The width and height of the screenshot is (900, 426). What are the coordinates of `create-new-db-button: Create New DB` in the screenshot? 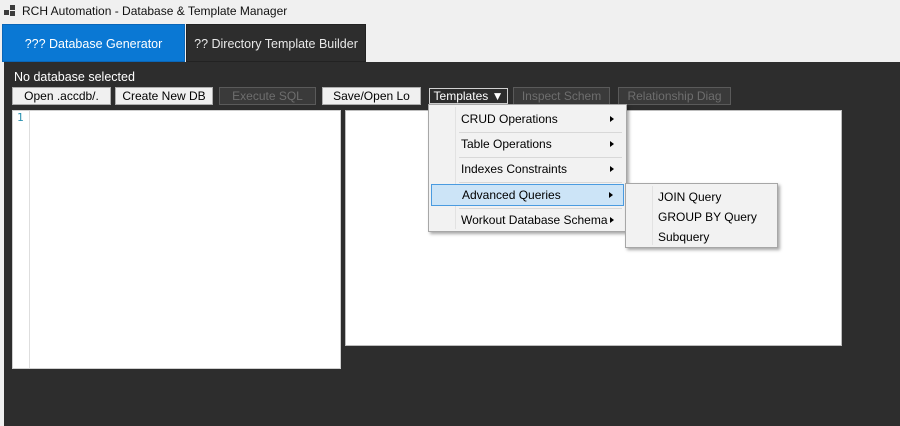 It's located at (164, 96).